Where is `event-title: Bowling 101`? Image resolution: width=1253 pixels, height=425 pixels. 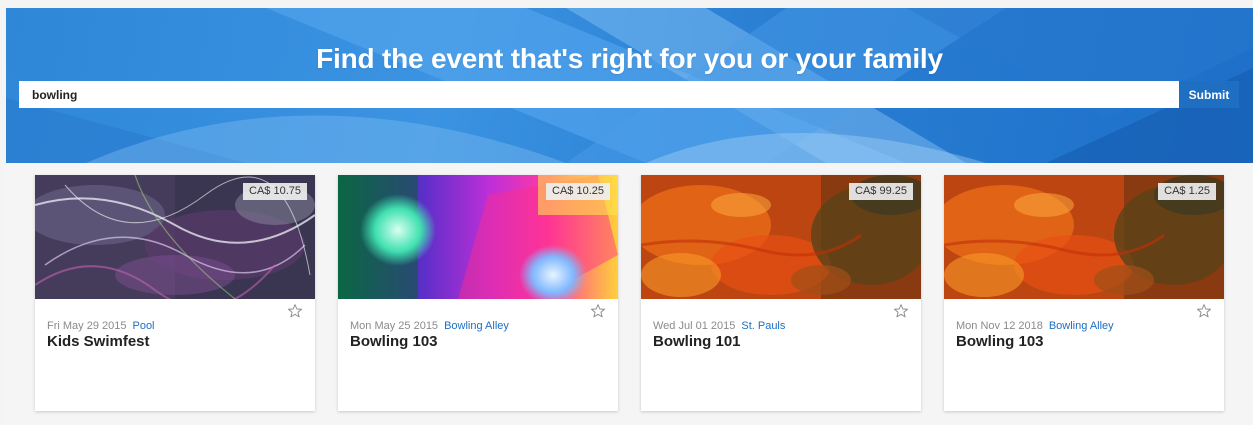
event-title: Bowling 101 is located at coordinates (697, 341).